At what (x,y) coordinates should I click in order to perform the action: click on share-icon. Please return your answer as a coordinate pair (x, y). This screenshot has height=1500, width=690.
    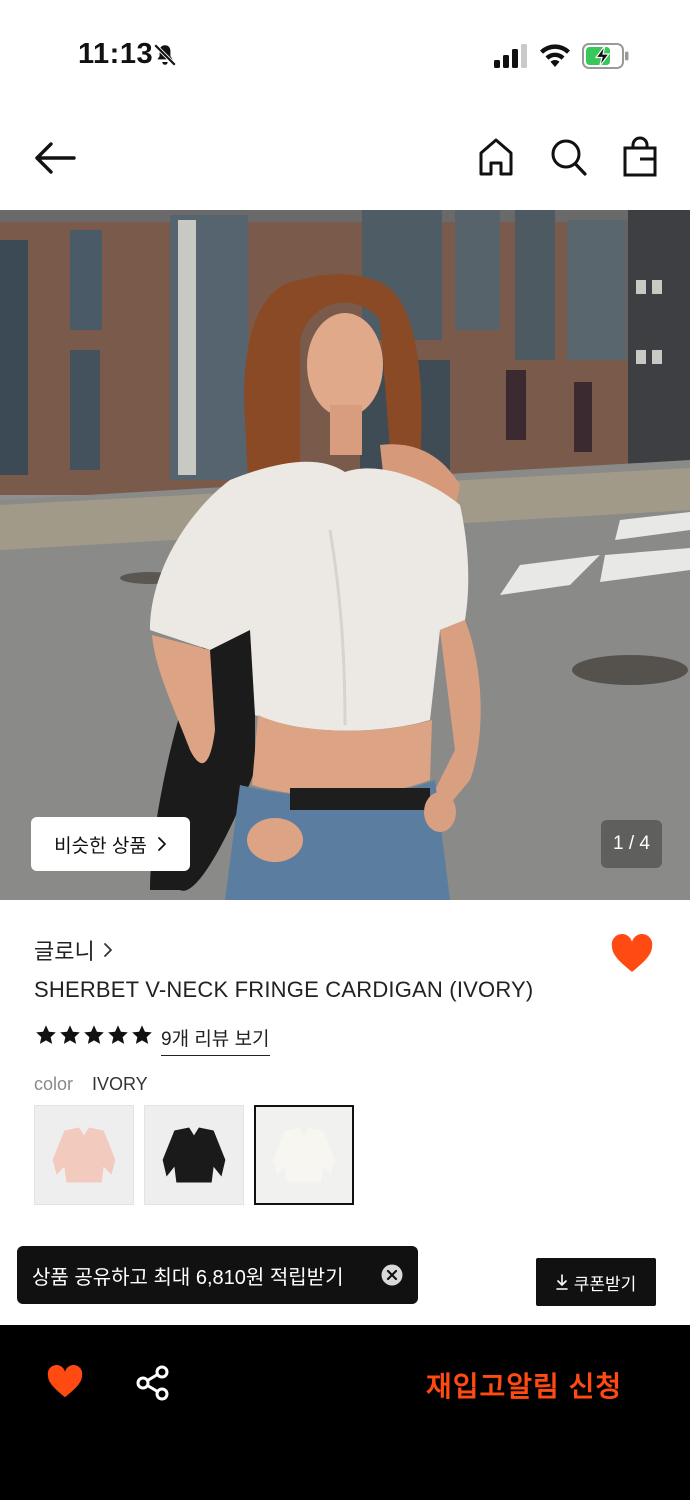
    Looking at the image, I should click on (153, 1383).